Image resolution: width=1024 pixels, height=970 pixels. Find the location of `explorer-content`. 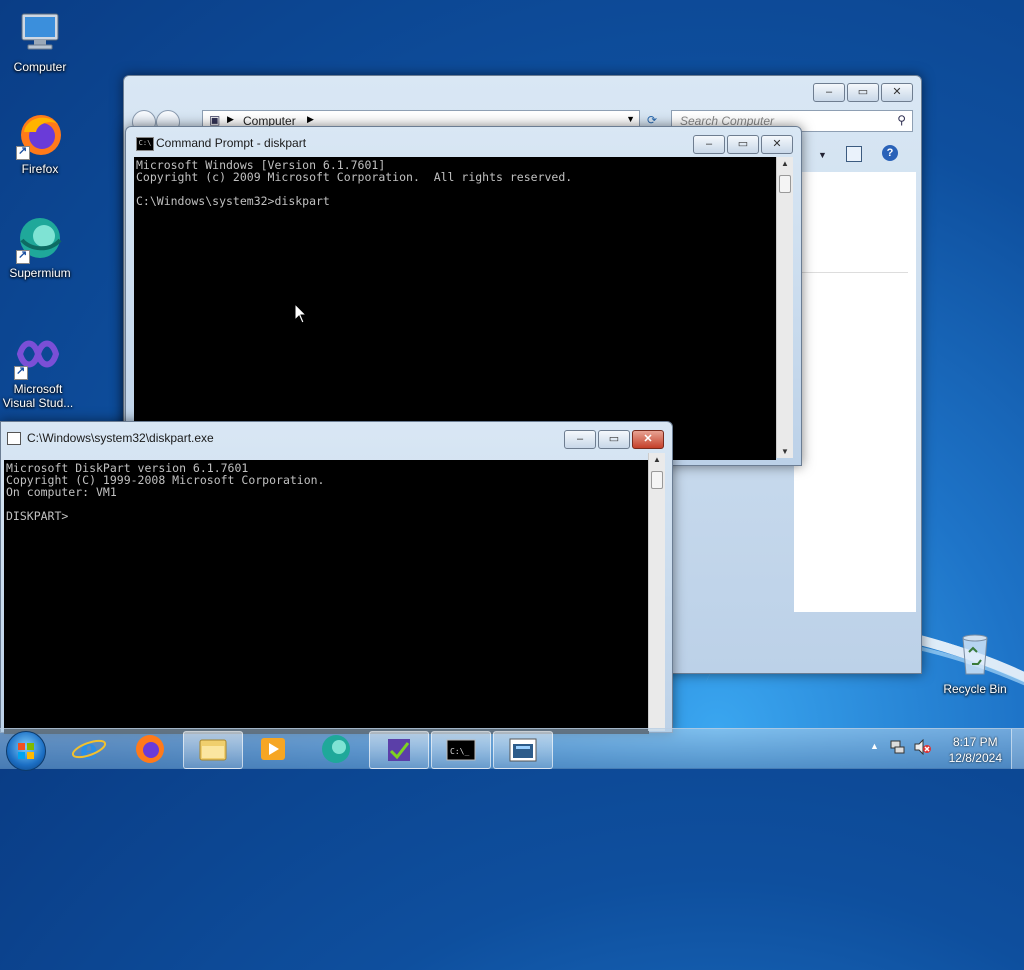

explorer-content is located at coordinates (855, 392).